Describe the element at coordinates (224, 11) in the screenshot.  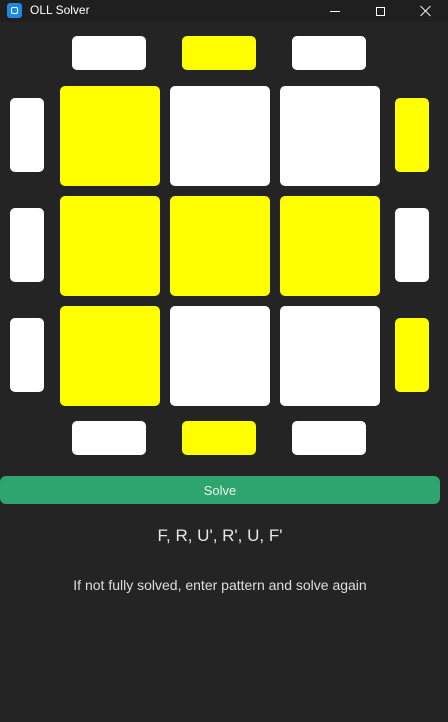
I see `title-bar: OLL Solver` at that location.